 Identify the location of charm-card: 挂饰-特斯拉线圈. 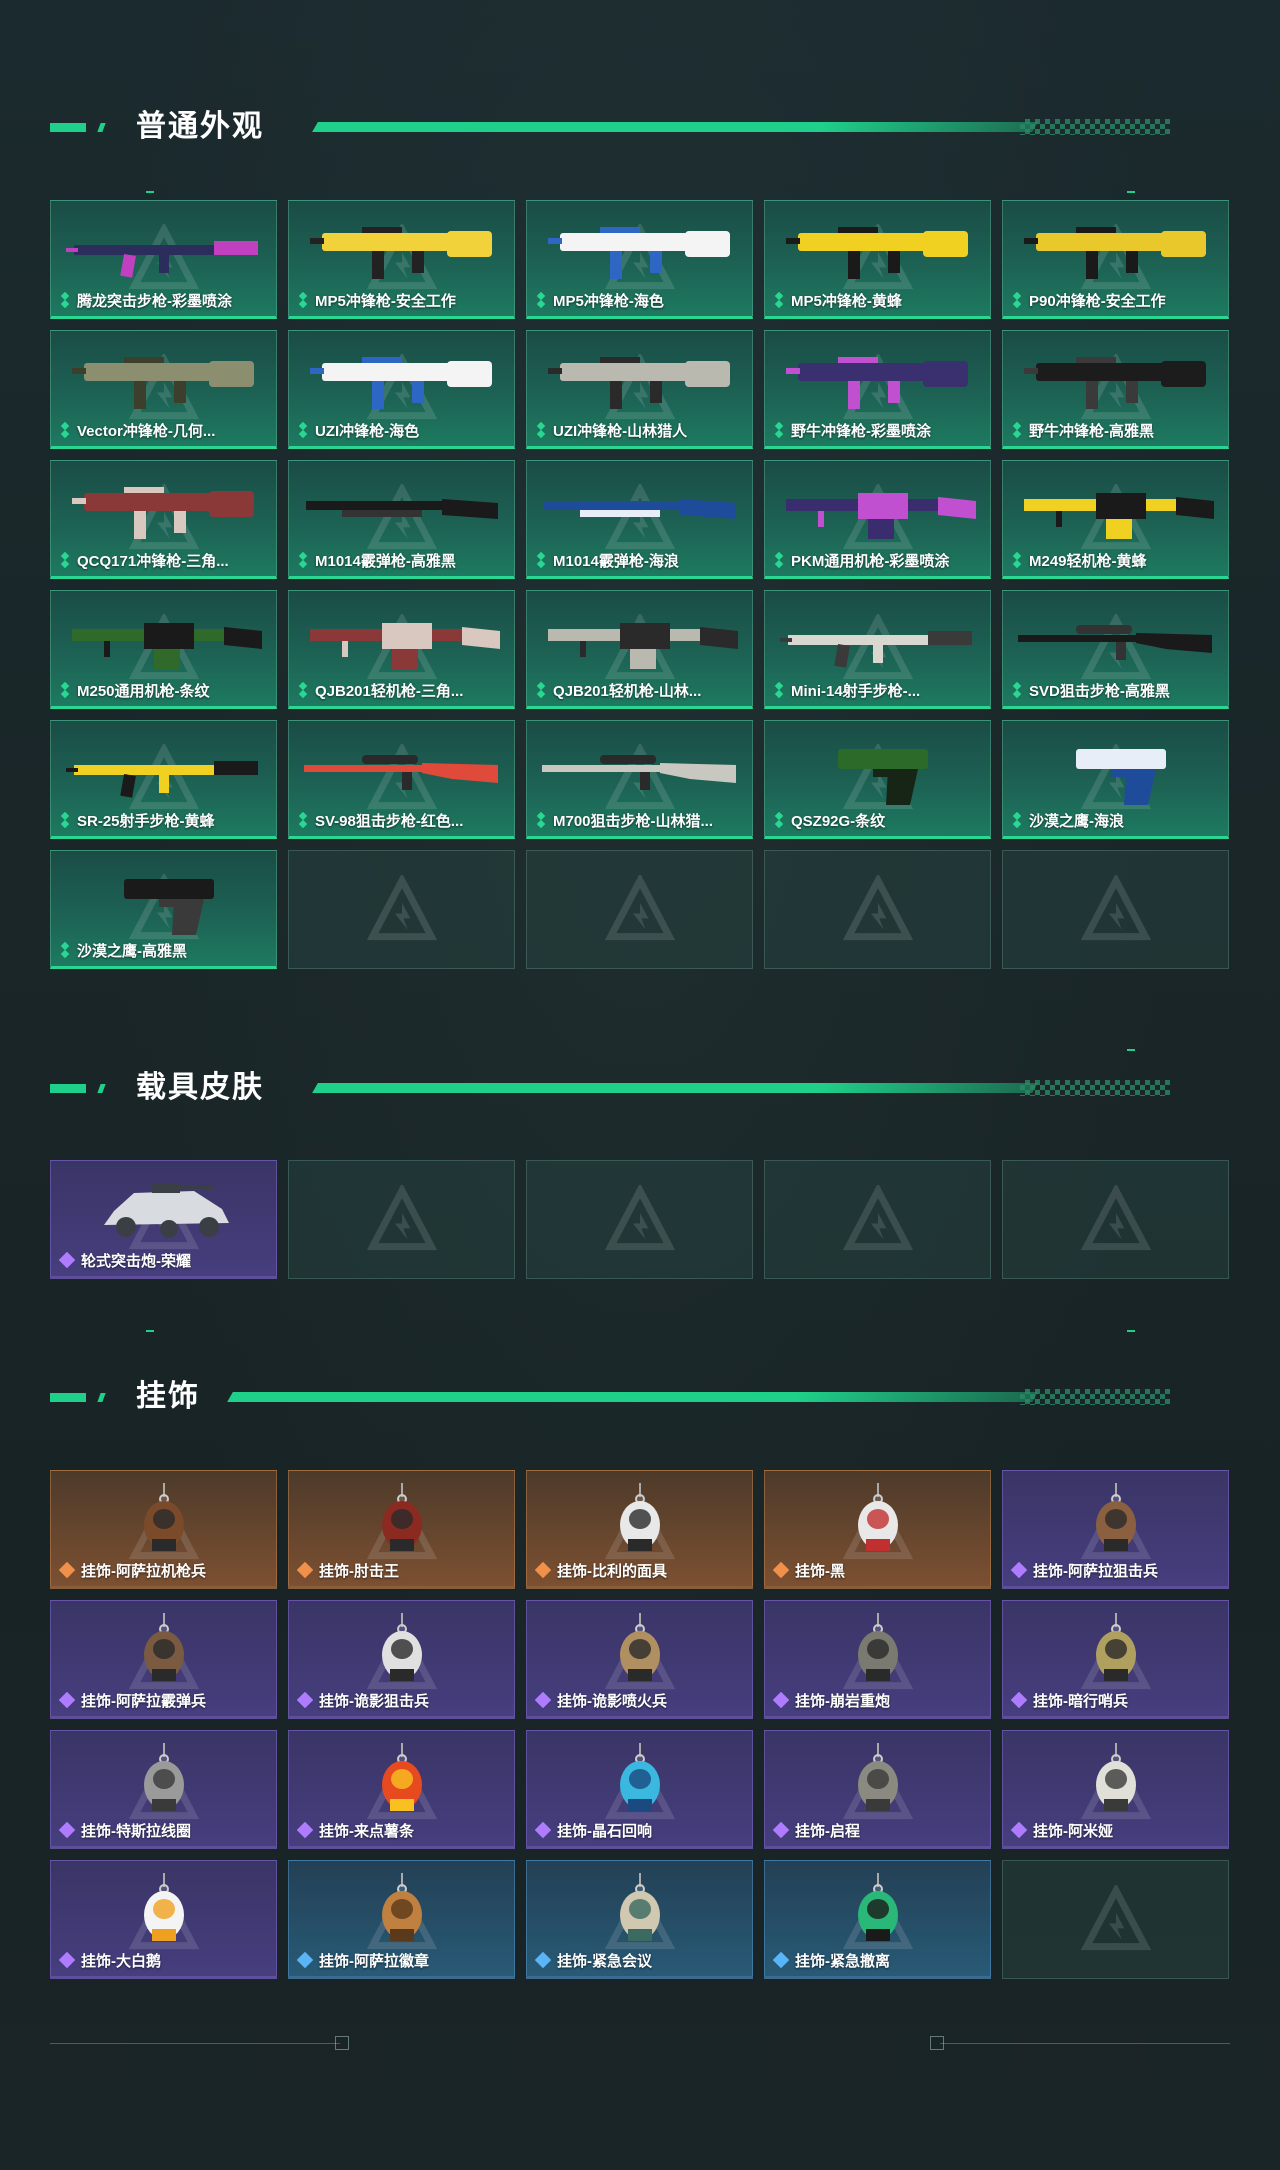
(163, 1789).